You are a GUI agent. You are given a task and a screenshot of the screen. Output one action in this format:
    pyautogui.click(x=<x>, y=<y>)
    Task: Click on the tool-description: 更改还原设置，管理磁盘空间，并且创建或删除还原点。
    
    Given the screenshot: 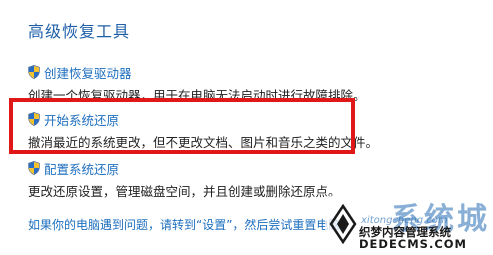 What is the action you would take?
    pyautogui.click(x=184, y=191)
    